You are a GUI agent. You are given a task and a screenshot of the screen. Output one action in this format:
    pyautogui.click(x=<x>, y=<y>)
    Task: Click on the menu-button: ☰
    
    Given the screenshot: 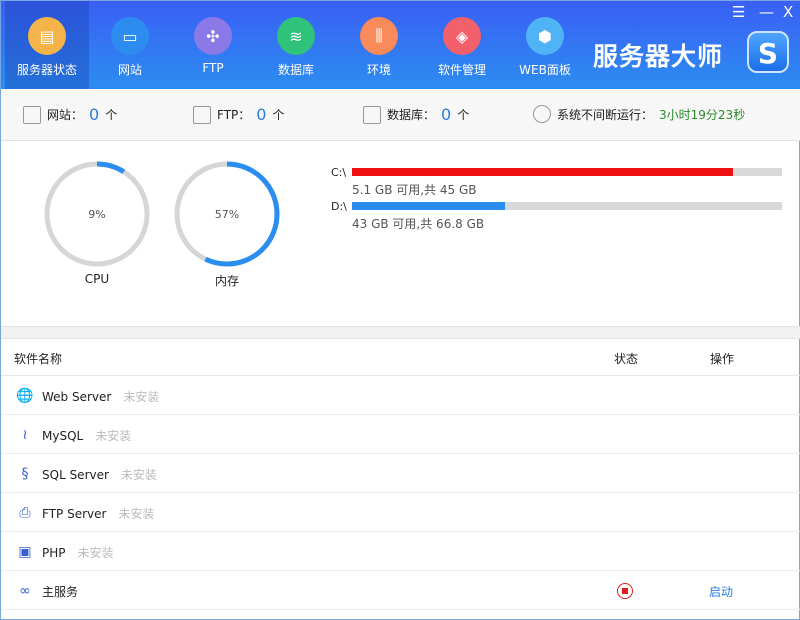 What is the action you would take?
    pyautogui.click(x=738, y=12)
    